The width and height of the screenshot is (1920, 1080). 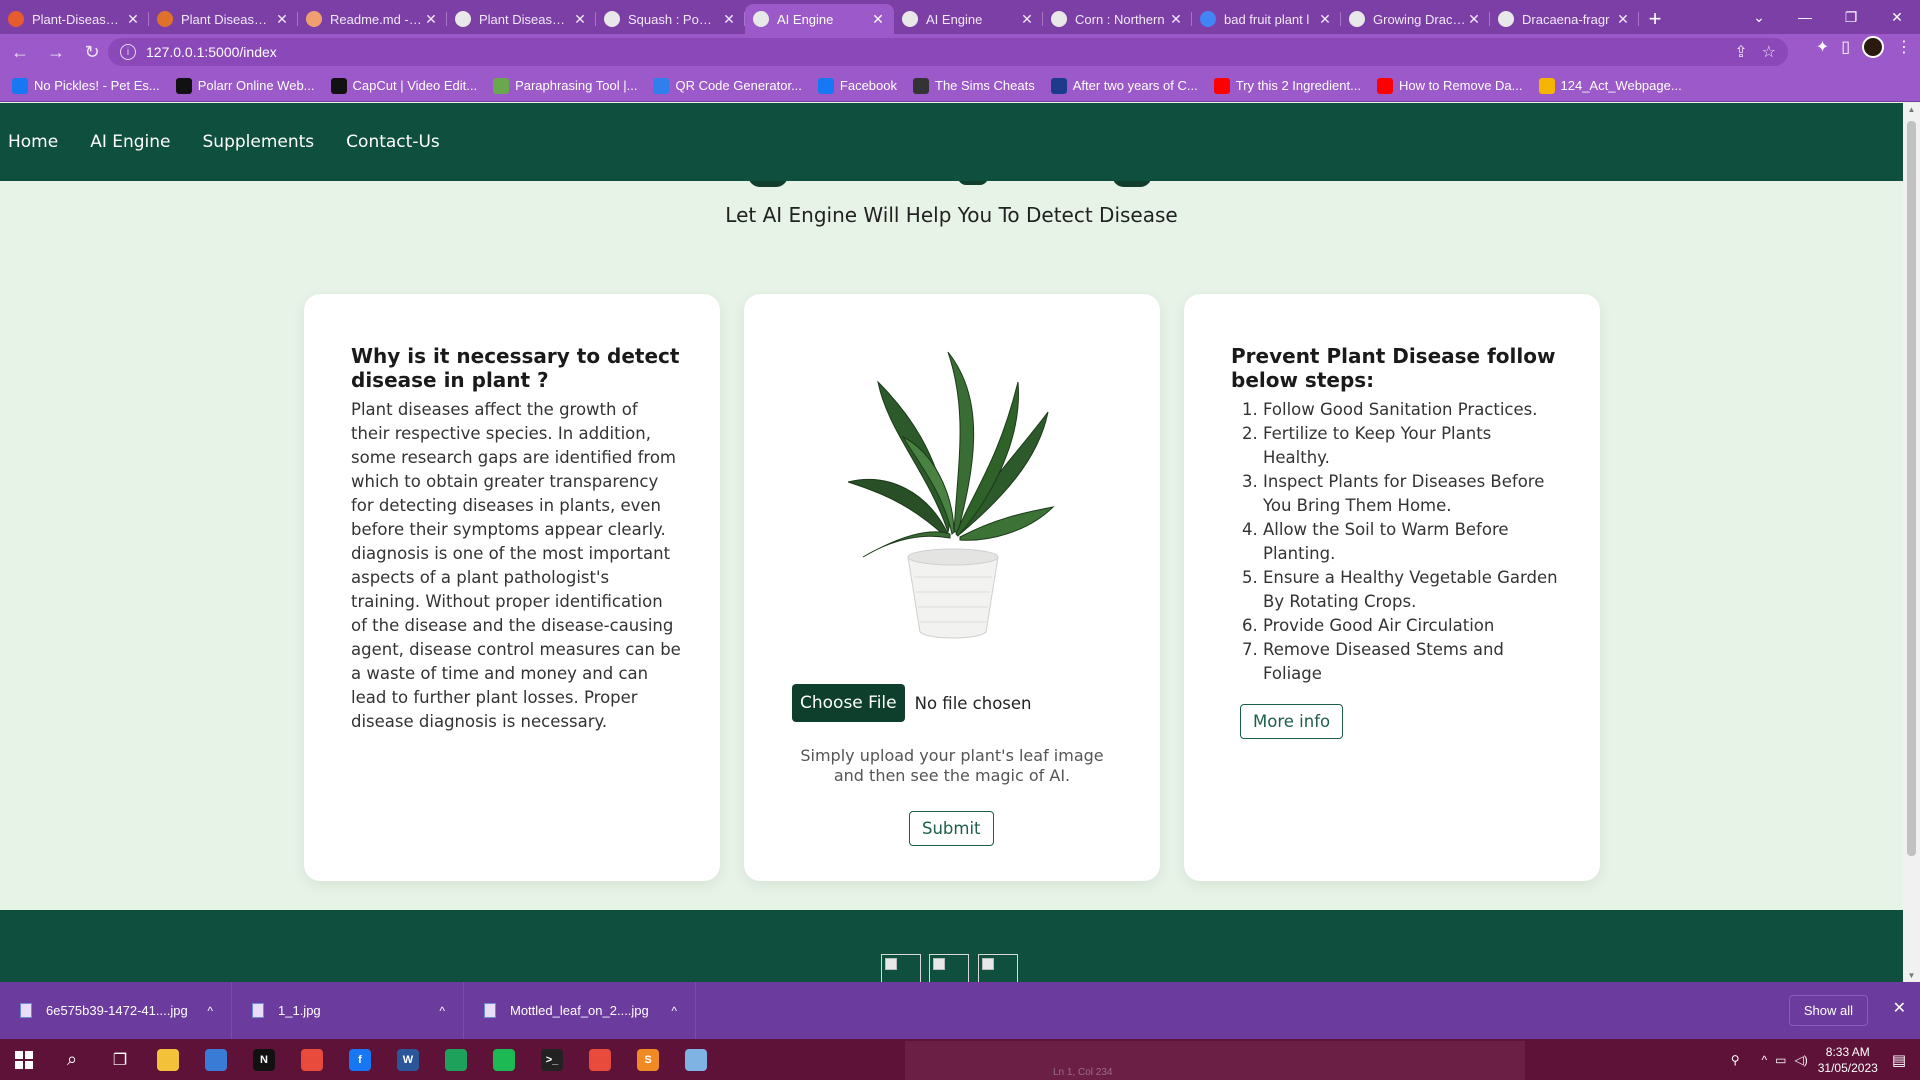 I want to click on bookmark-item: The Sims Cheats, so click(x=974, y=85).